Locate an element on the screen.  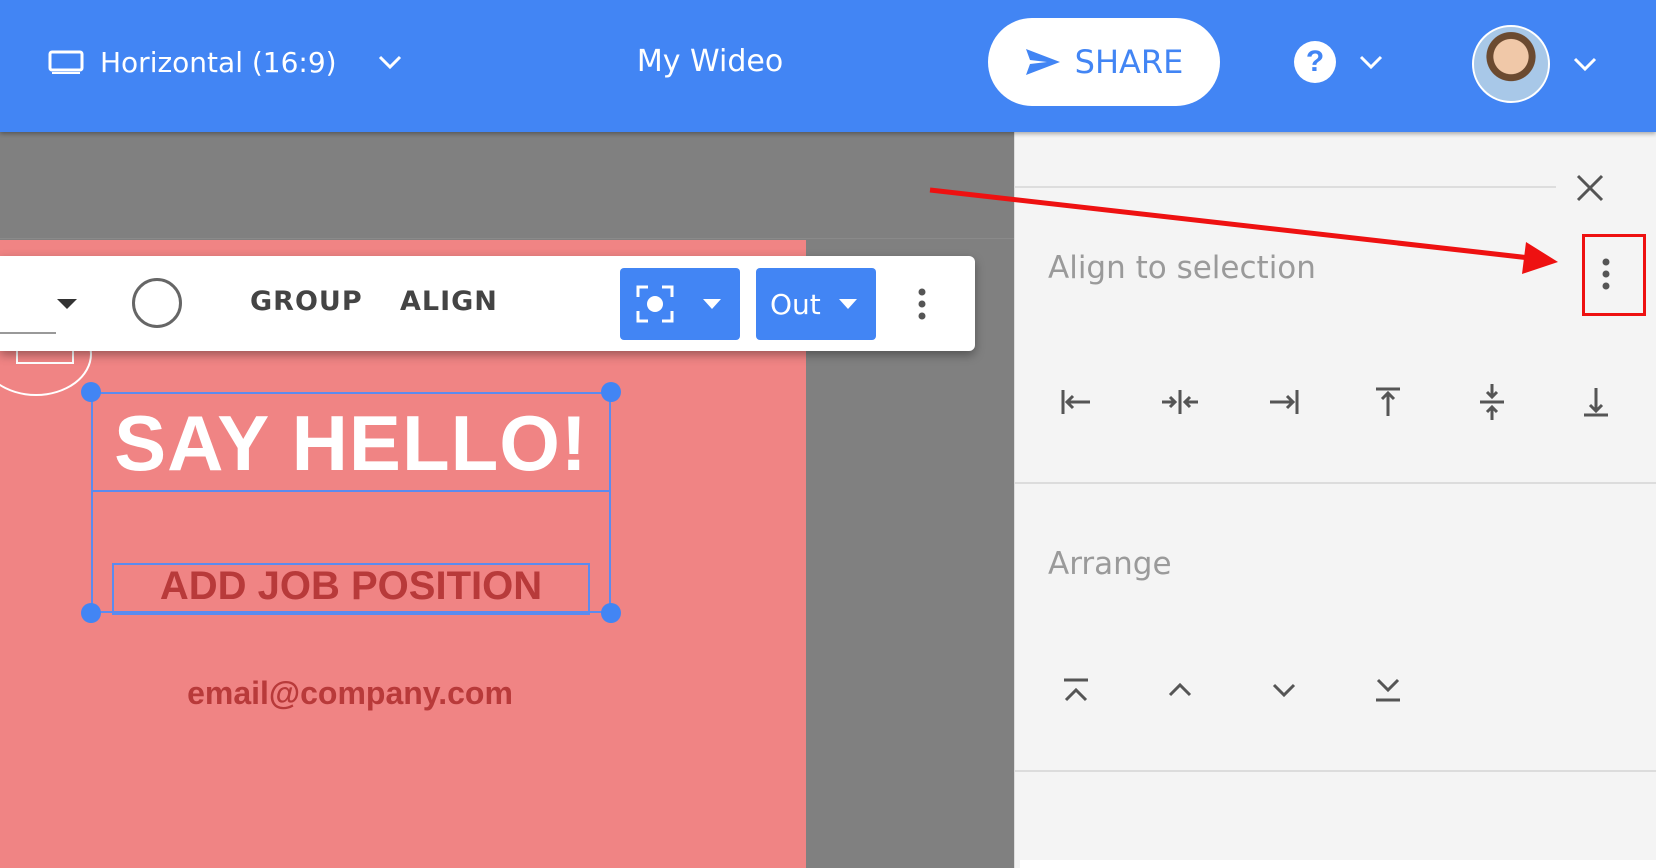
subtitle-selection-box is located at coordinates (351, 589).